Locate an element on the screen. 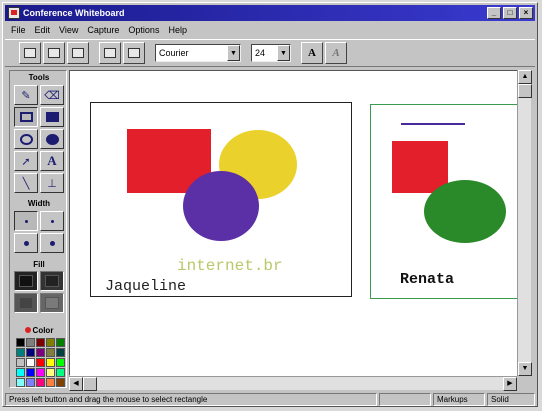 The height and width of the screenshot is (411, 542). jaqueline-text: Jaqueline is located at coordinates (145, 286).